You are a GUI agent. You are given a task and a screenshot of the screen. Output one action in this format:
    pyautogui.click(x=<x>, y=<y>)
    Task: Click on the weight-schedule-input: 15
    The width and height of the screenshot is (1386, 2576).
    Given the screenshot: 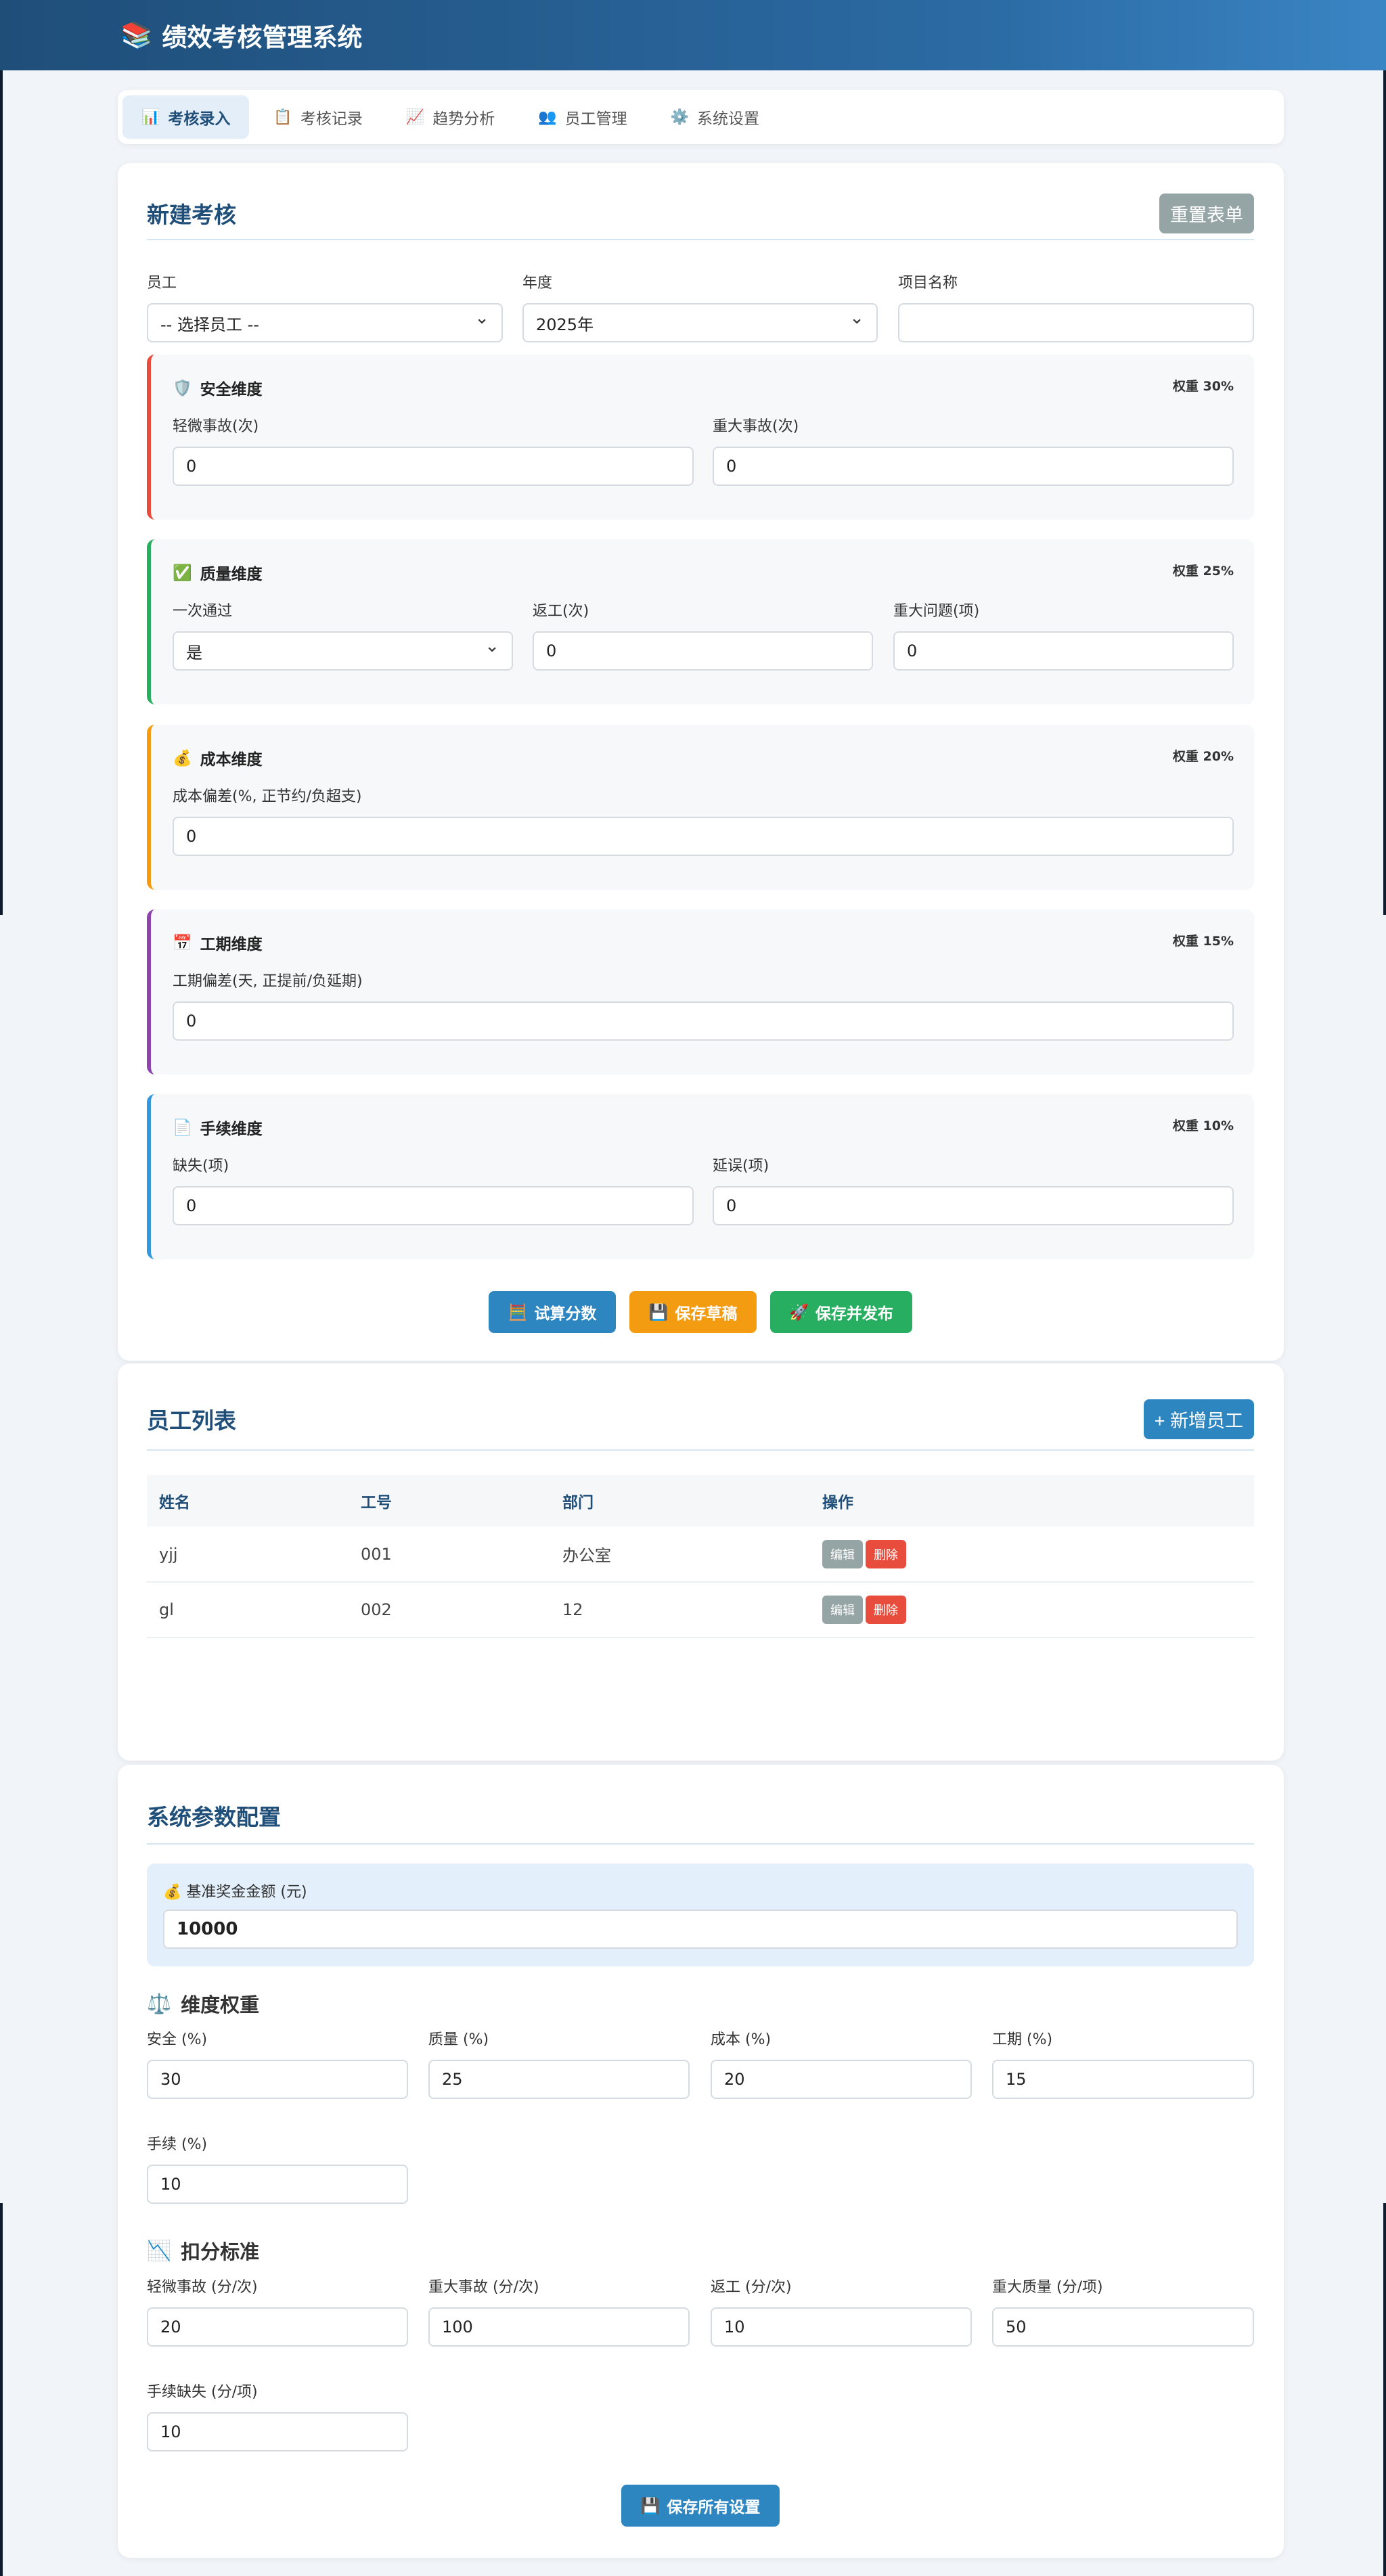 What is the action you would take?
    pyautogui.click(x=1123, y=2079)
    